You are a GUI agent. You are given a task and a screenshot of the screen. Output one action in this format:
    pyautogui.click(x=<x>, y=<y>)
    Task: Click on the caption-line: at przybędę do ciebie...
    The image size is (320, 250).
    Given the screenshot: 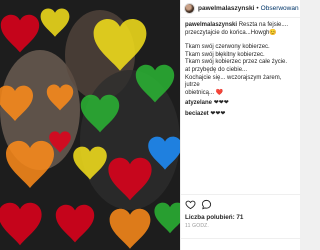 What is the action you would take?
    pyautogui.click(x=216, y=69)
    